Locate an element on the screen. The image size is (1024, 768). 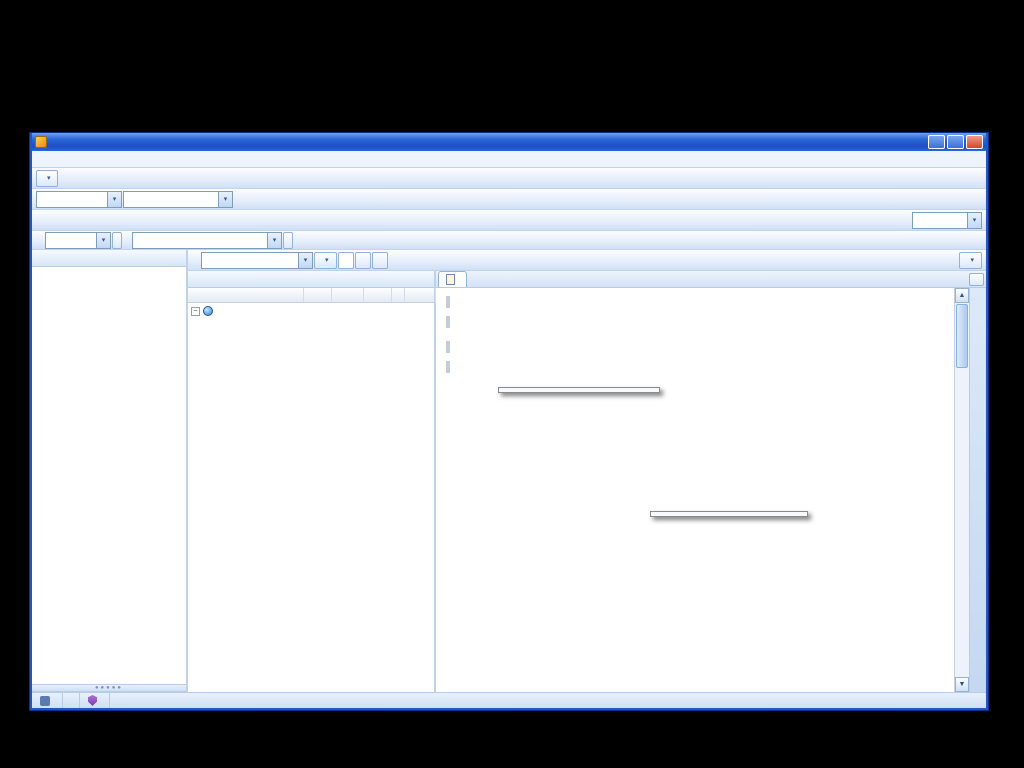
status-user is located at coordinates (47, 700).